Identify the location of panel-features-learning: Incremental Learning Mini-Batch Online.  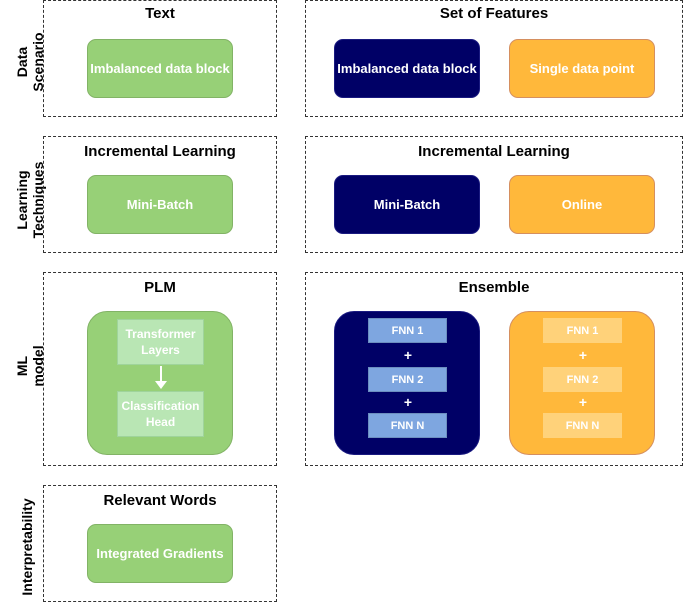
(494, 194).